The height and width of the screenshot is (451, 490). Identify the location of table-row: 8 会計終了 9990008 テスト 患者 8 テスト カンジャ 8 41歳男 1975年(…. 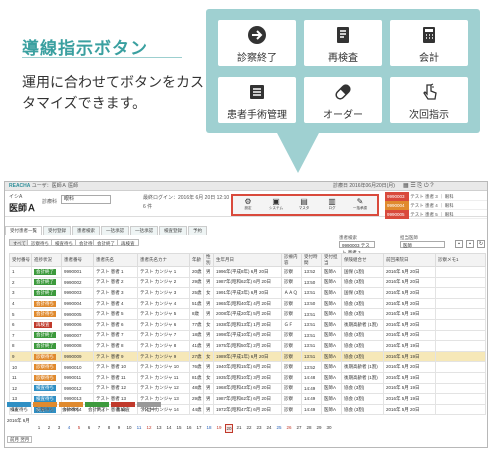
(247, 346).